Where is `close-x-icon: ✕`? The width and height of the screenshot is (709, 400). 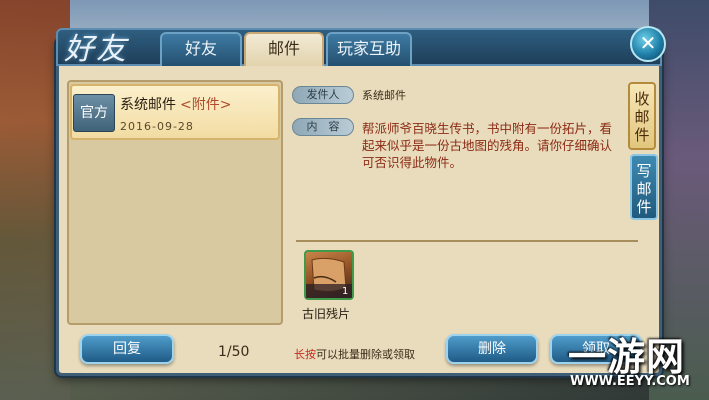 close-x-icon: ✕ is located at coordinates (648, 43).